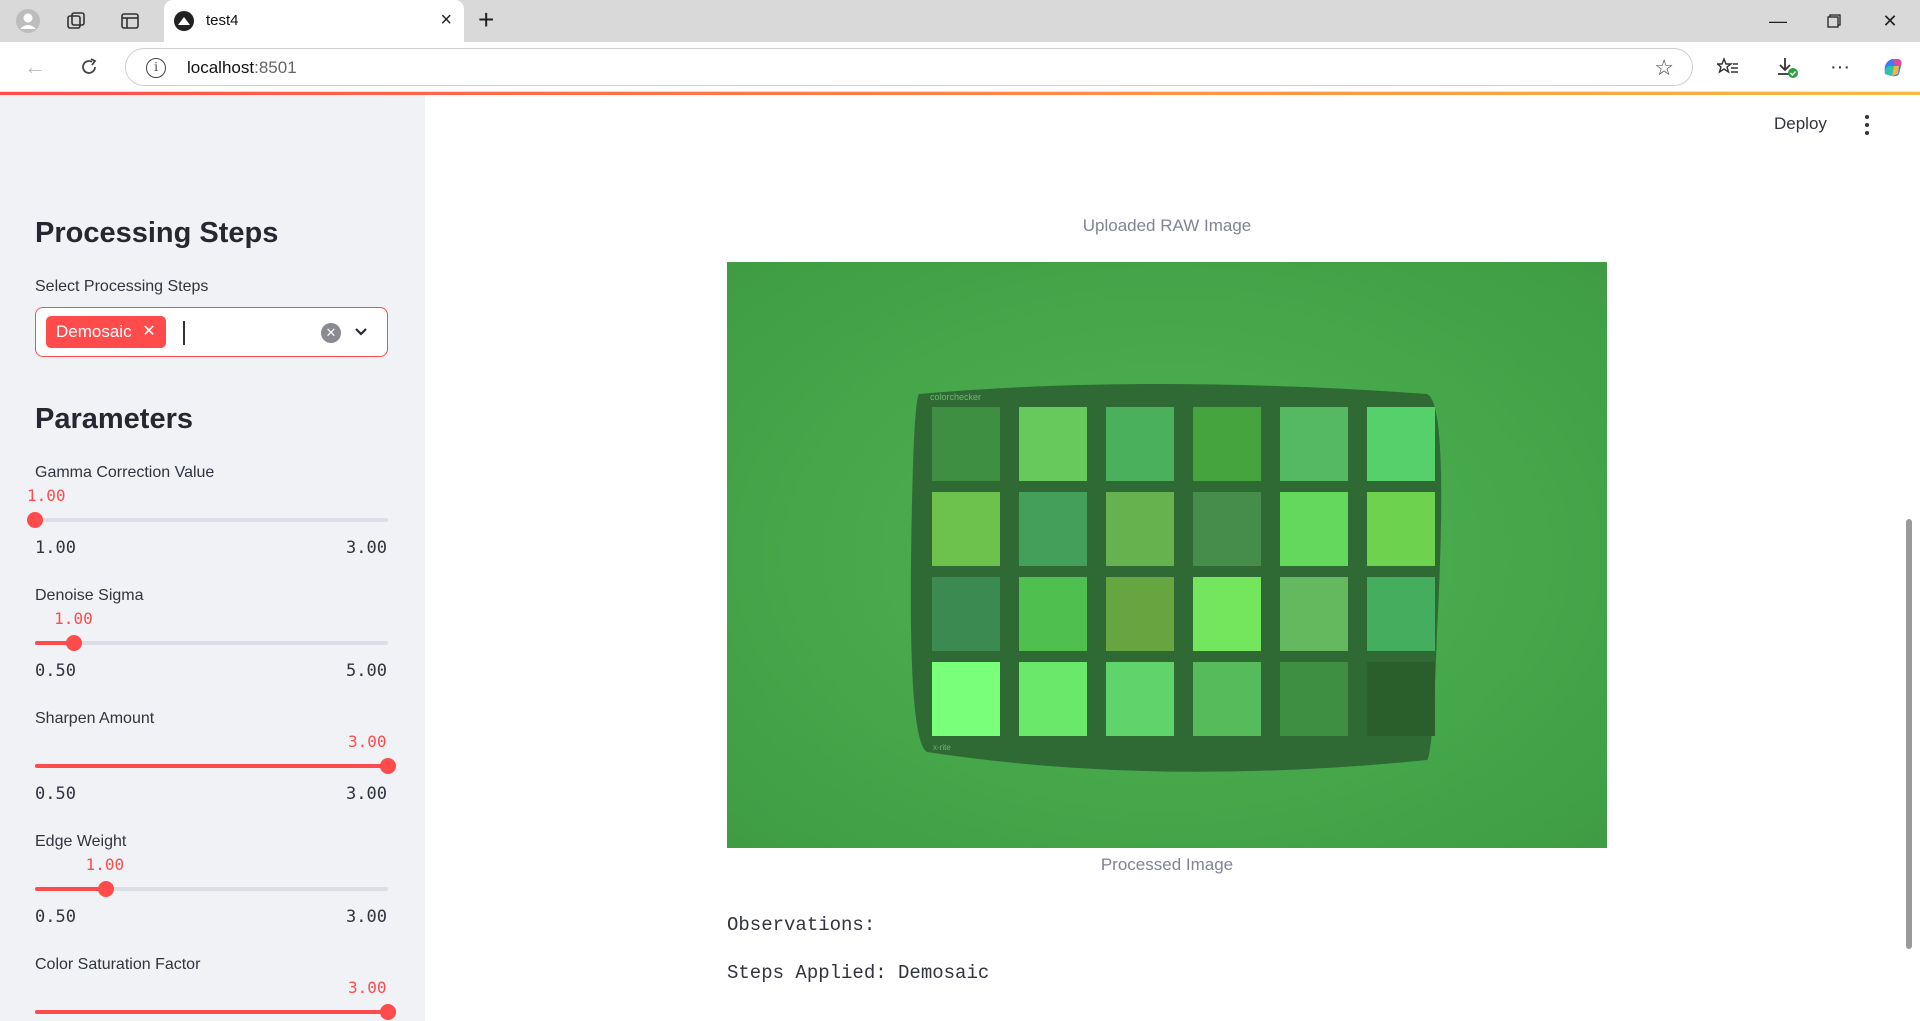 The height and width of the screenshot is (1021, 1920). Describe the element at coordinates (55, 671) in the screenshot. I see `denoise-min: 0.50` at that location.